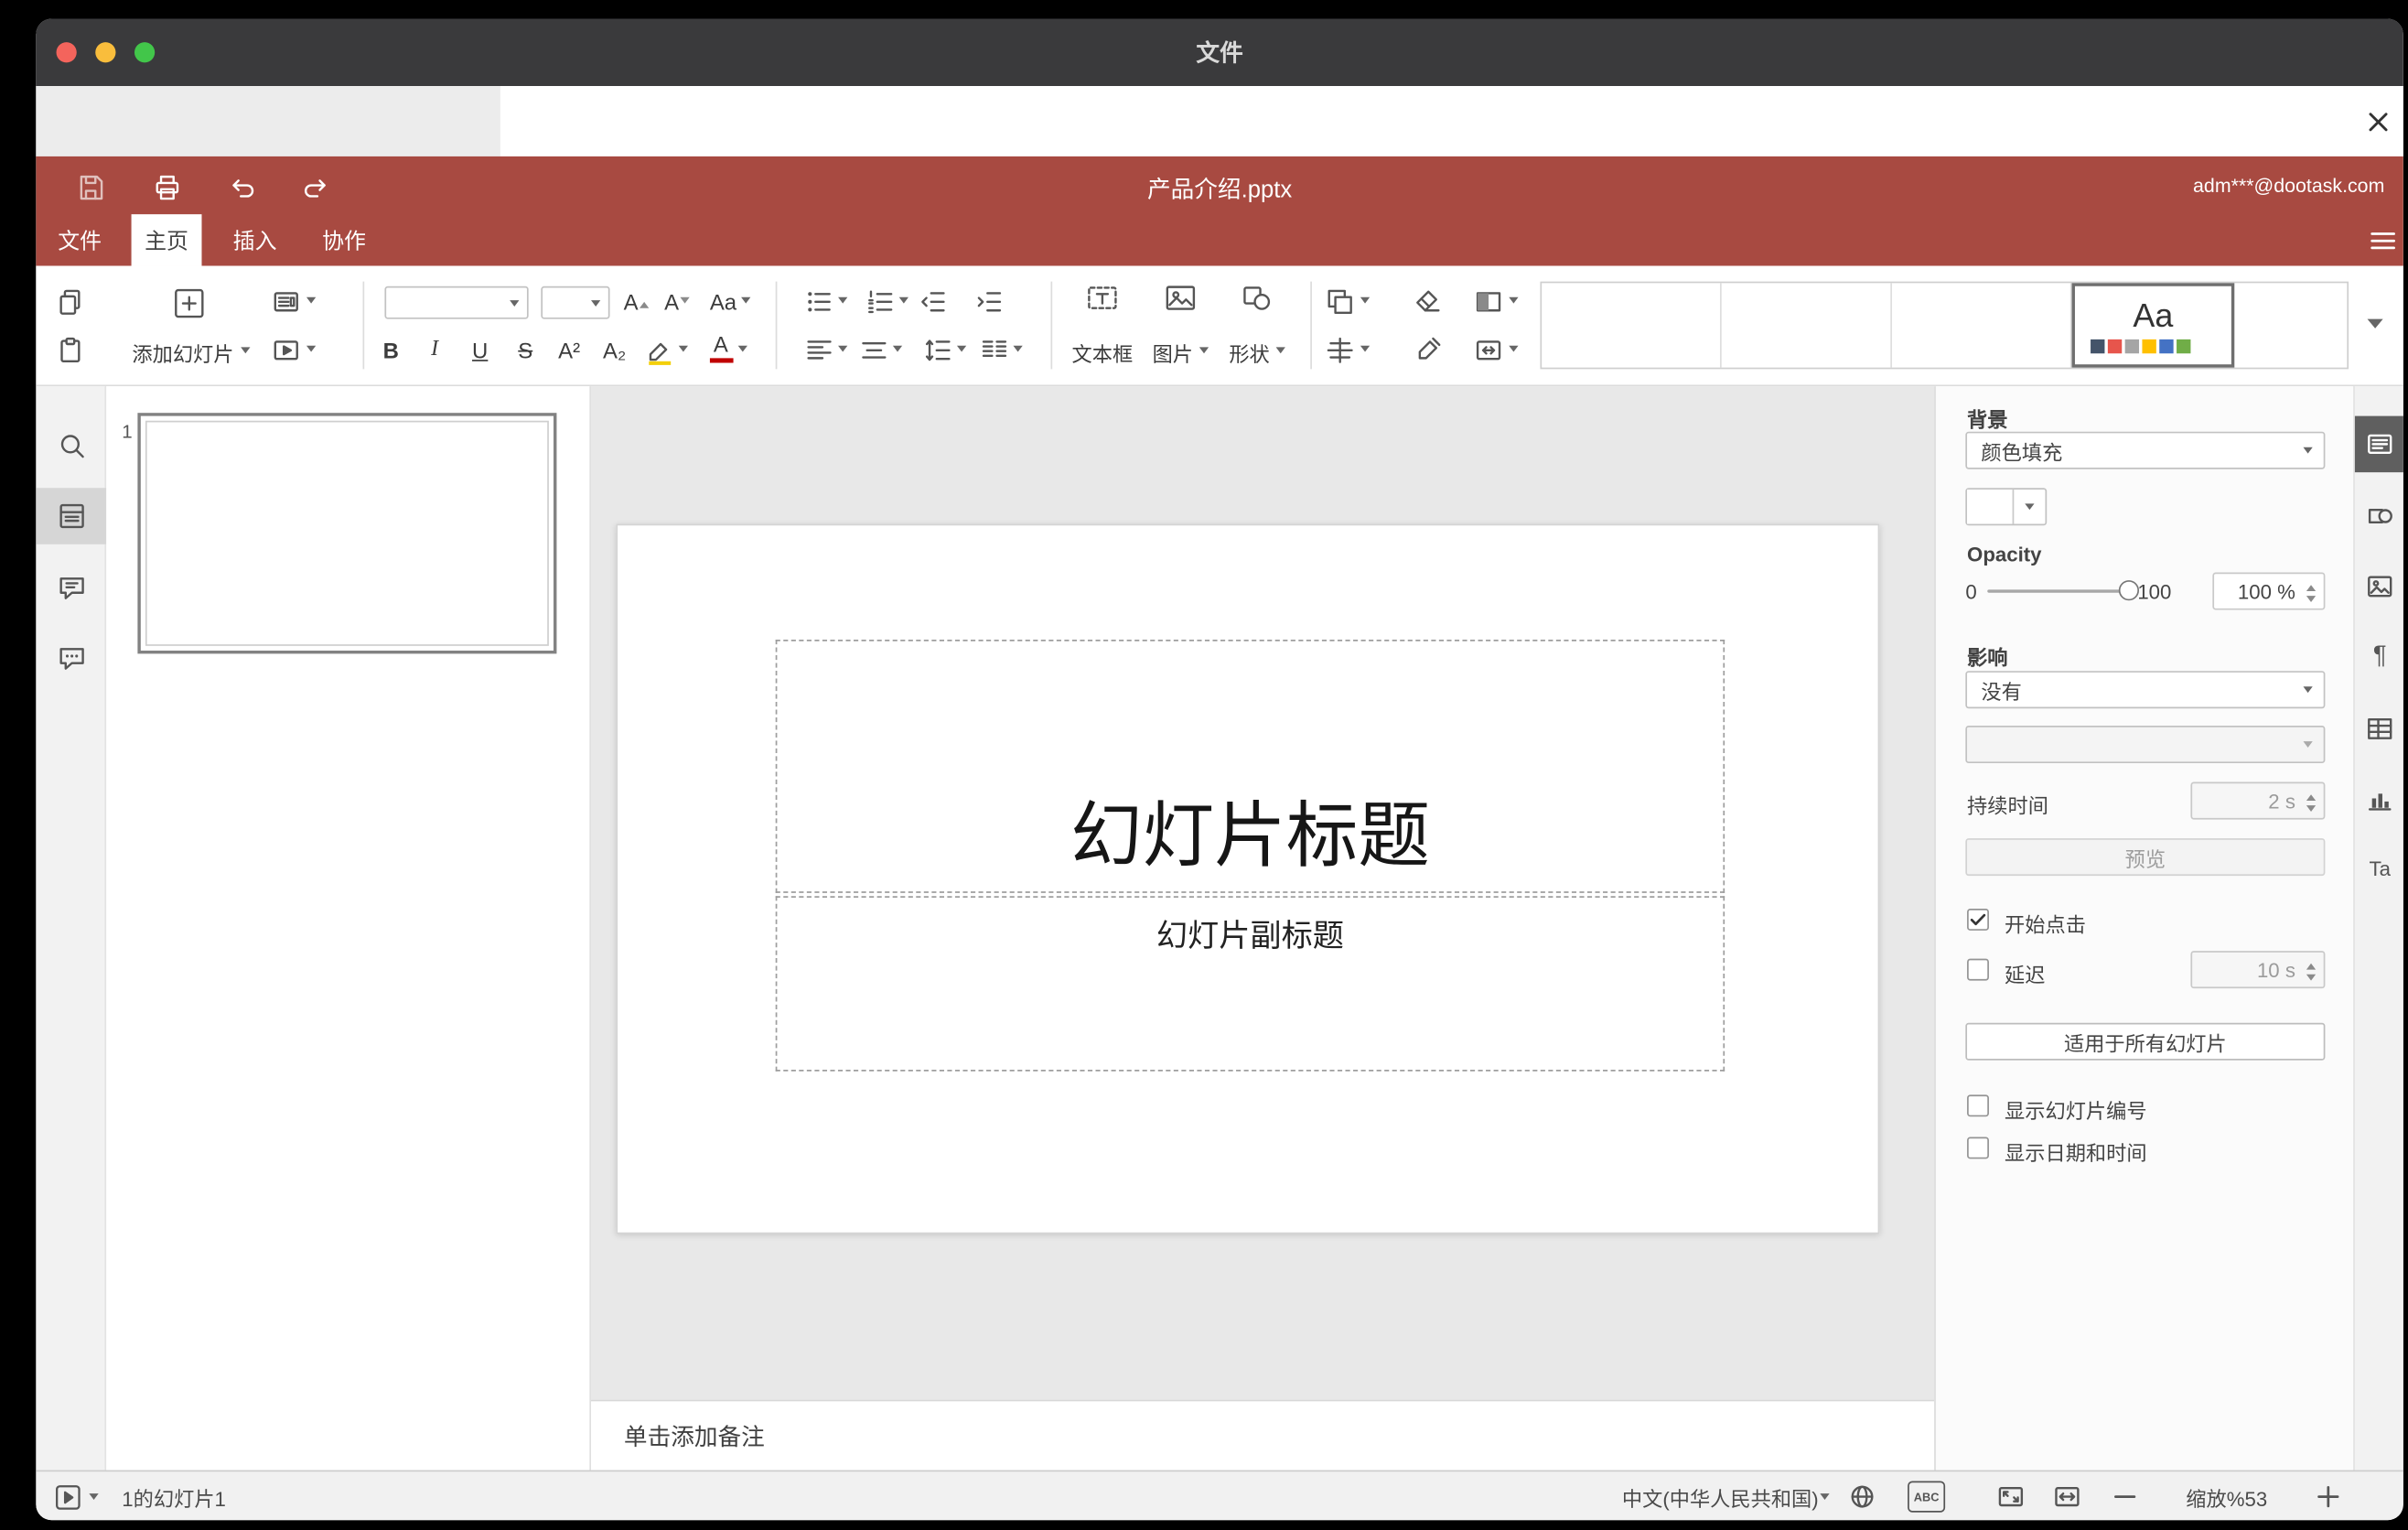 This screenshot has height=1530, width=2408. I want to click on comments-button, so click(71, 588).